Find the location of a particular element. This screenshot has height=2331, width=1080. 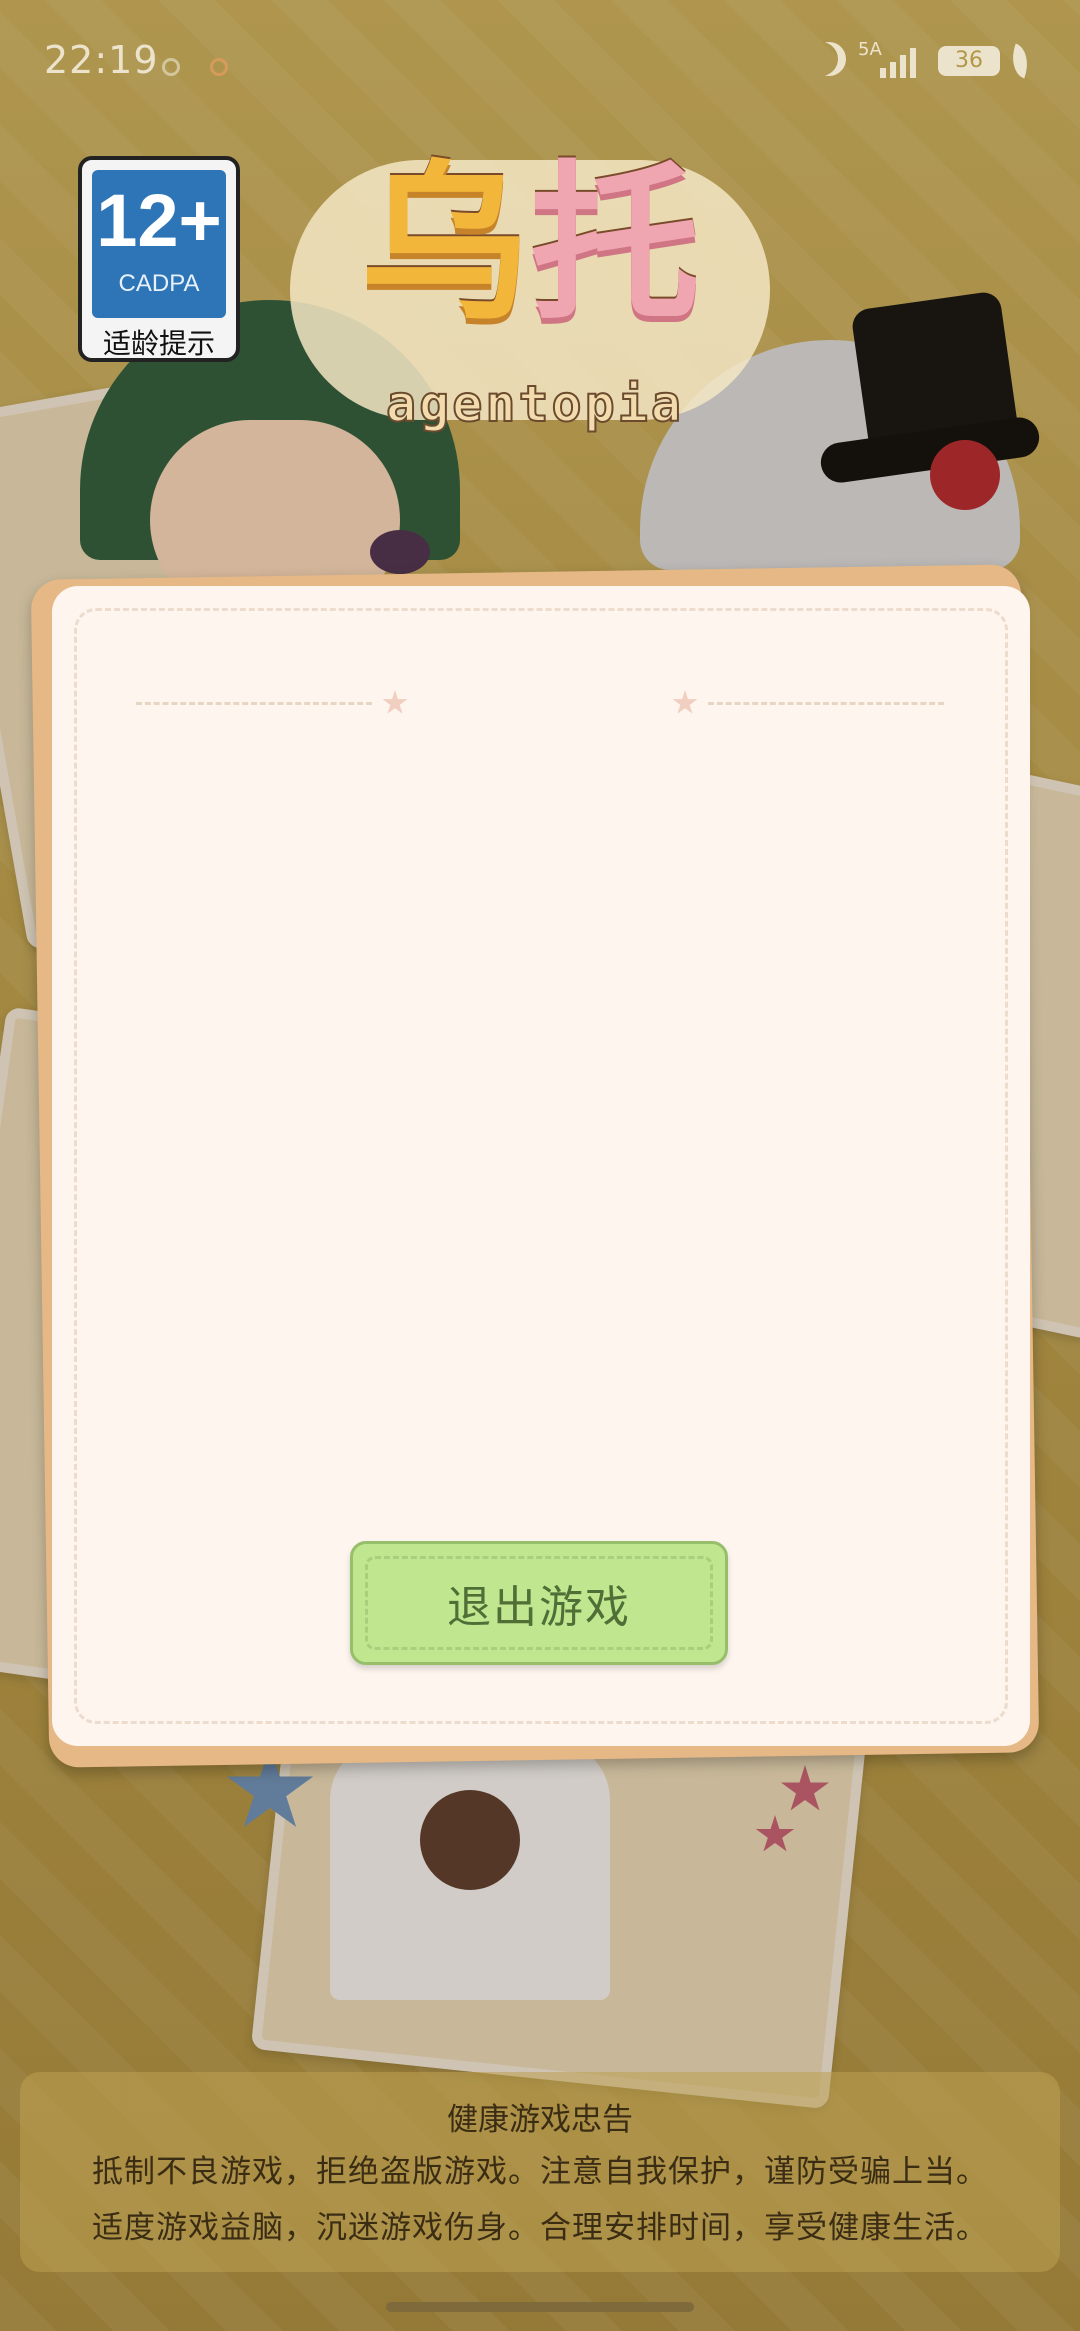

logo-char-1: 乌 is located at coordinates (444, 245).